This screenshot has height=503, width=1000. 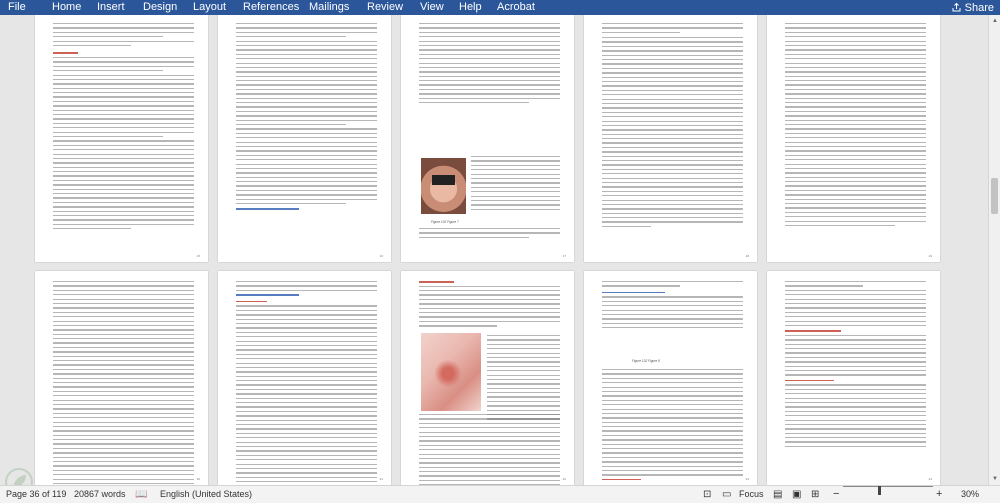 What do you see at coordinates (994, 479) in the screenshot?
I see `scroll-down-icon: ▼` at bounding box center [994, 479].